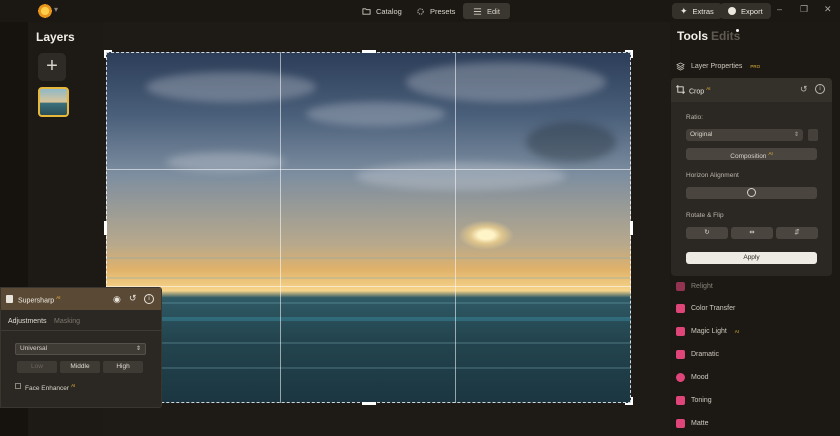 Image resolution: width=840 pixels, height=436 pixels. I want to click on sliders-icon, so click(477, 11).